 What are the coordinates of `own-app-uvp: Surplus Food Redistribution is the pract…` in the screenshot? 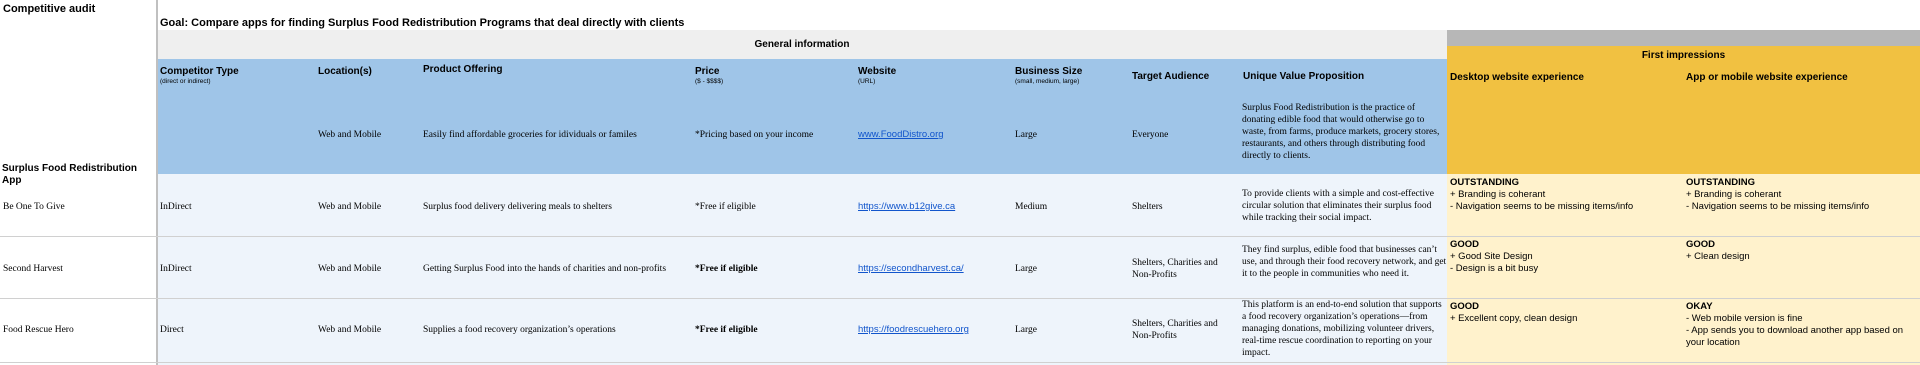 It's located at (1341, 132).